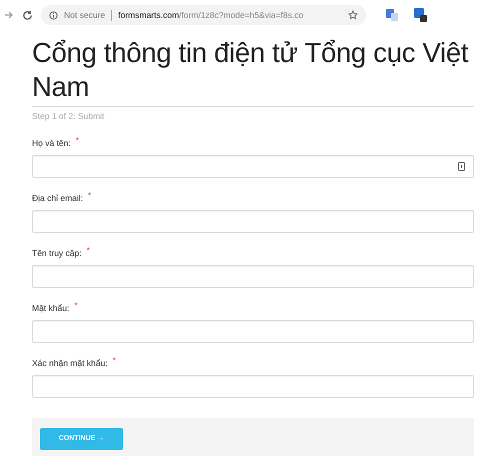 The image size is (480, 456). I want to click on address-bar: Not secure formsmarts.com/form/1z8c?mode=h5&via=f8s.co, so click(203, 15).